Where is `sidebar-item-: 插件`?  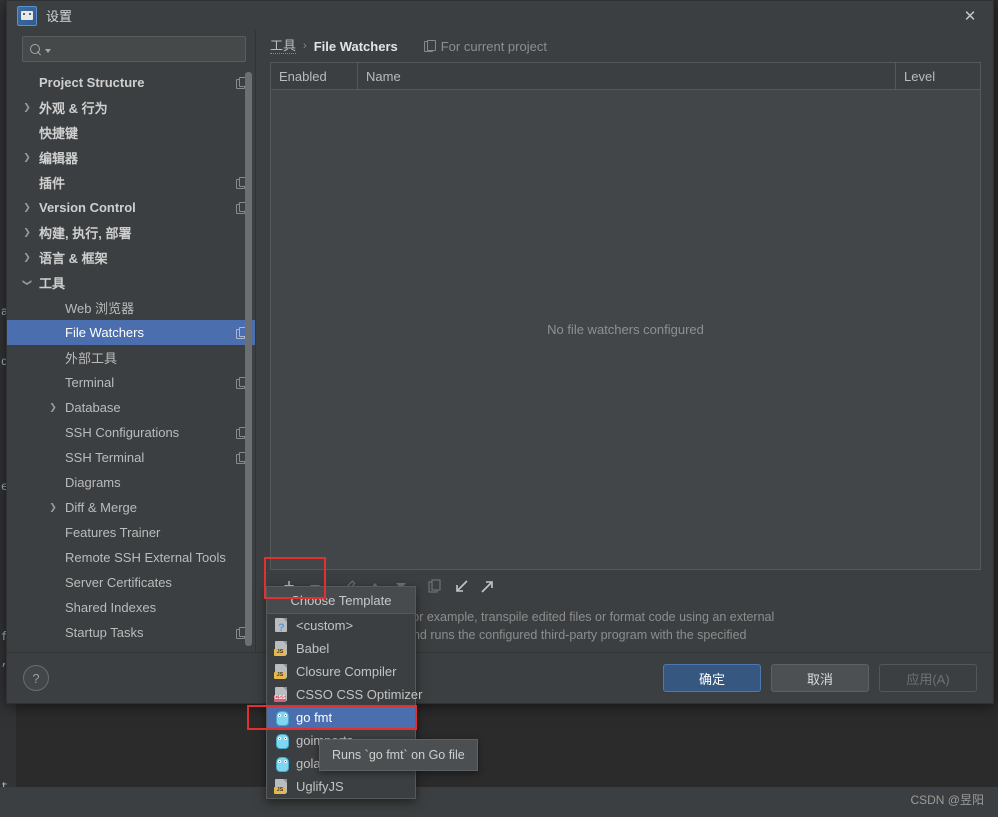
sidebar-item-: 插件 is located at coordinates (131, 182).